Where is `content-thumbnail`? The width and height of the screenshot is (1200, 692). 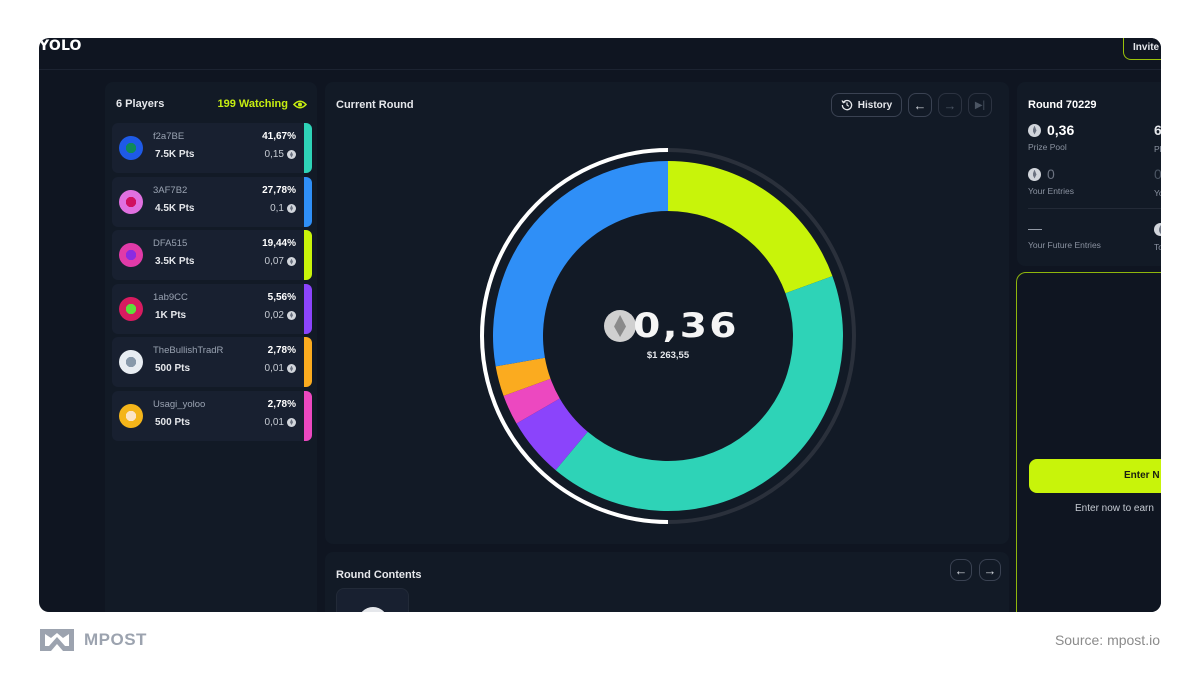
content-thumbnail is located at coordinates (373, 609).